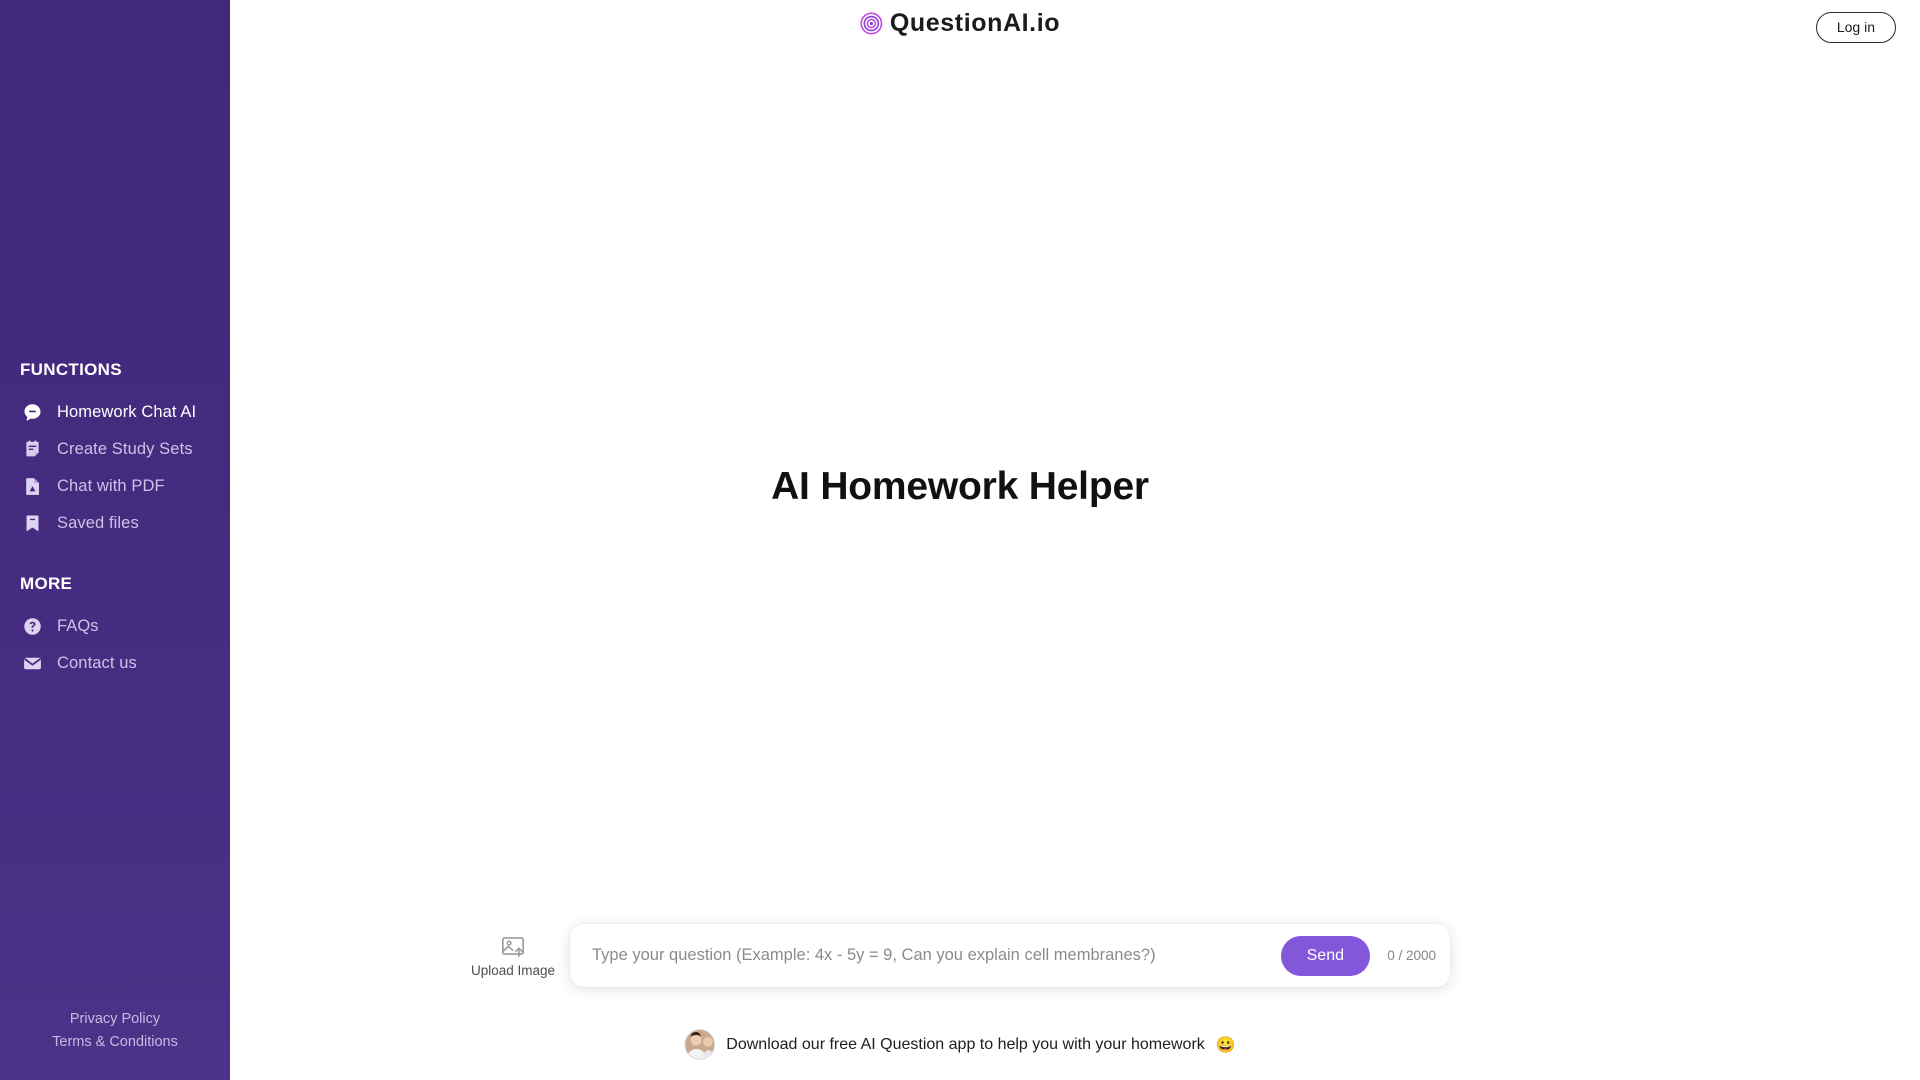 The width and height of the screenshot is (1920, 1080). I want to click on sidebar-item-contact-us: Contact us, so click(125, 663).